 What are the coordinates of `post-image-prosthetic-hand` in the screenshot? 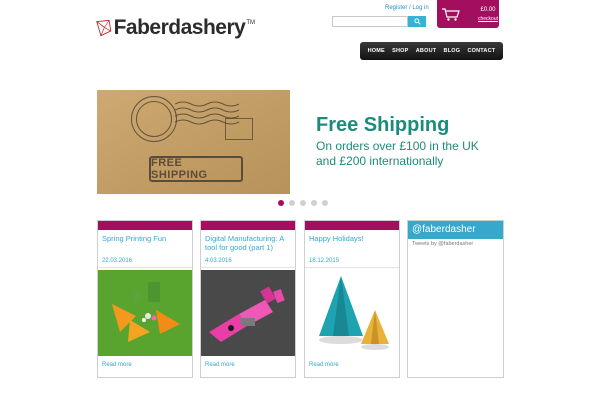 It's located at (248, 313).